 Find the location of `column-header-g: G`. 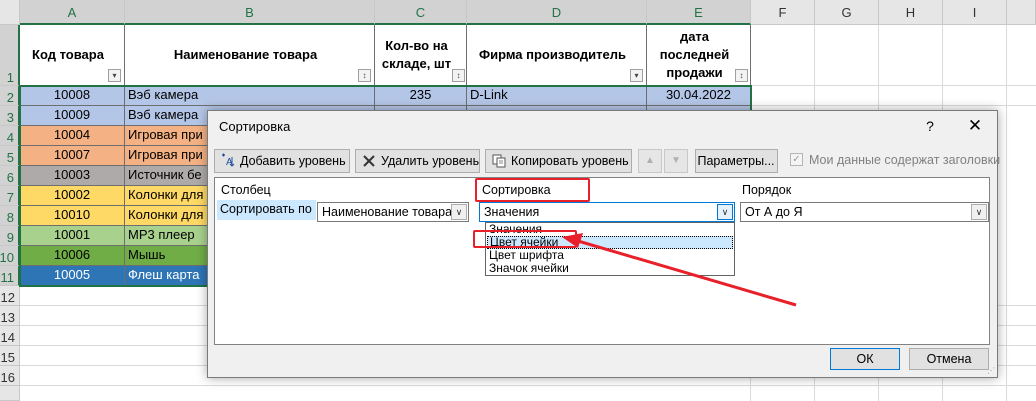

column-header-g: G is located at coordinates (847, 12).